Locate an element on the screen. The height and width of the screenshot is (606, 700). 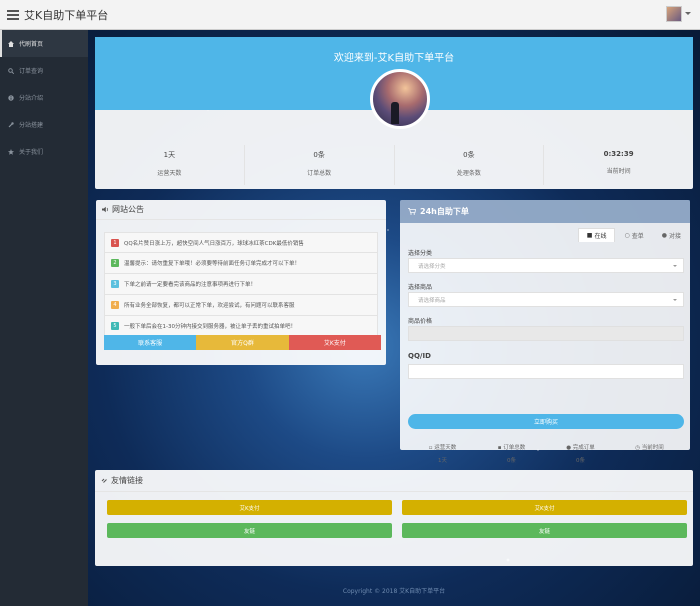
qq-id-input is located at coordinates (546, 371).